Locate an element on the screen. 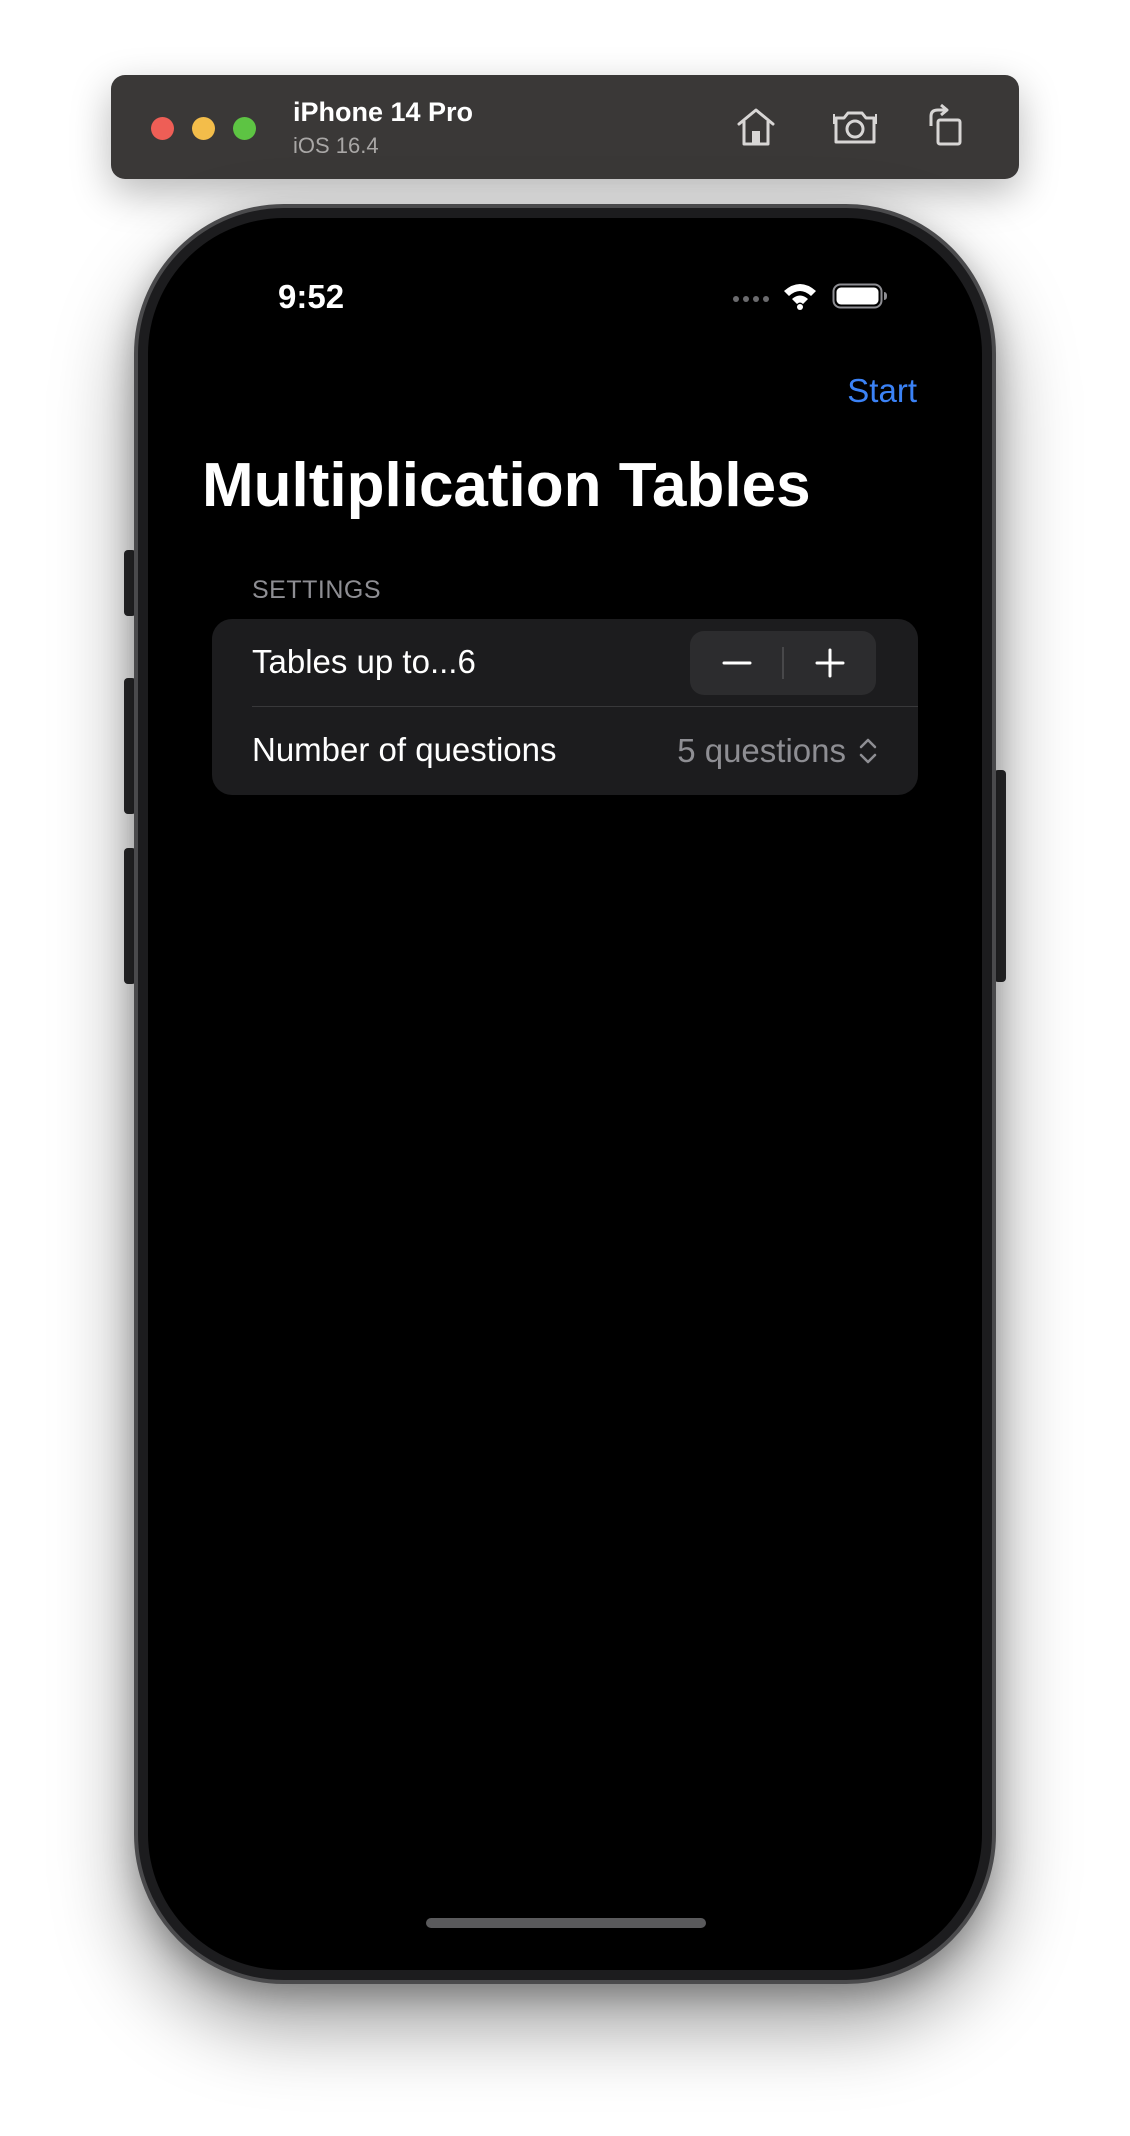 The width and height of the screenshot is (1130, 2136). zoom-window-button is located at coordinates (244, 128).